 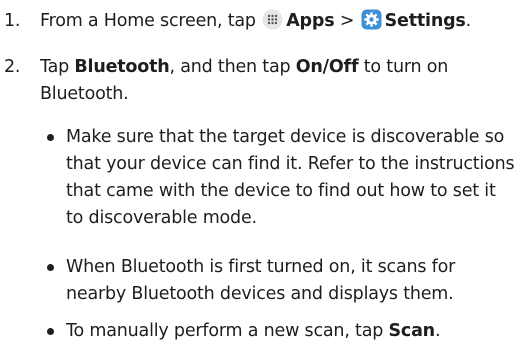 What do you see at coordinates (425, 21) in the screenshot?
I see `settings-label: Settings` at bounding box center [425, 21].